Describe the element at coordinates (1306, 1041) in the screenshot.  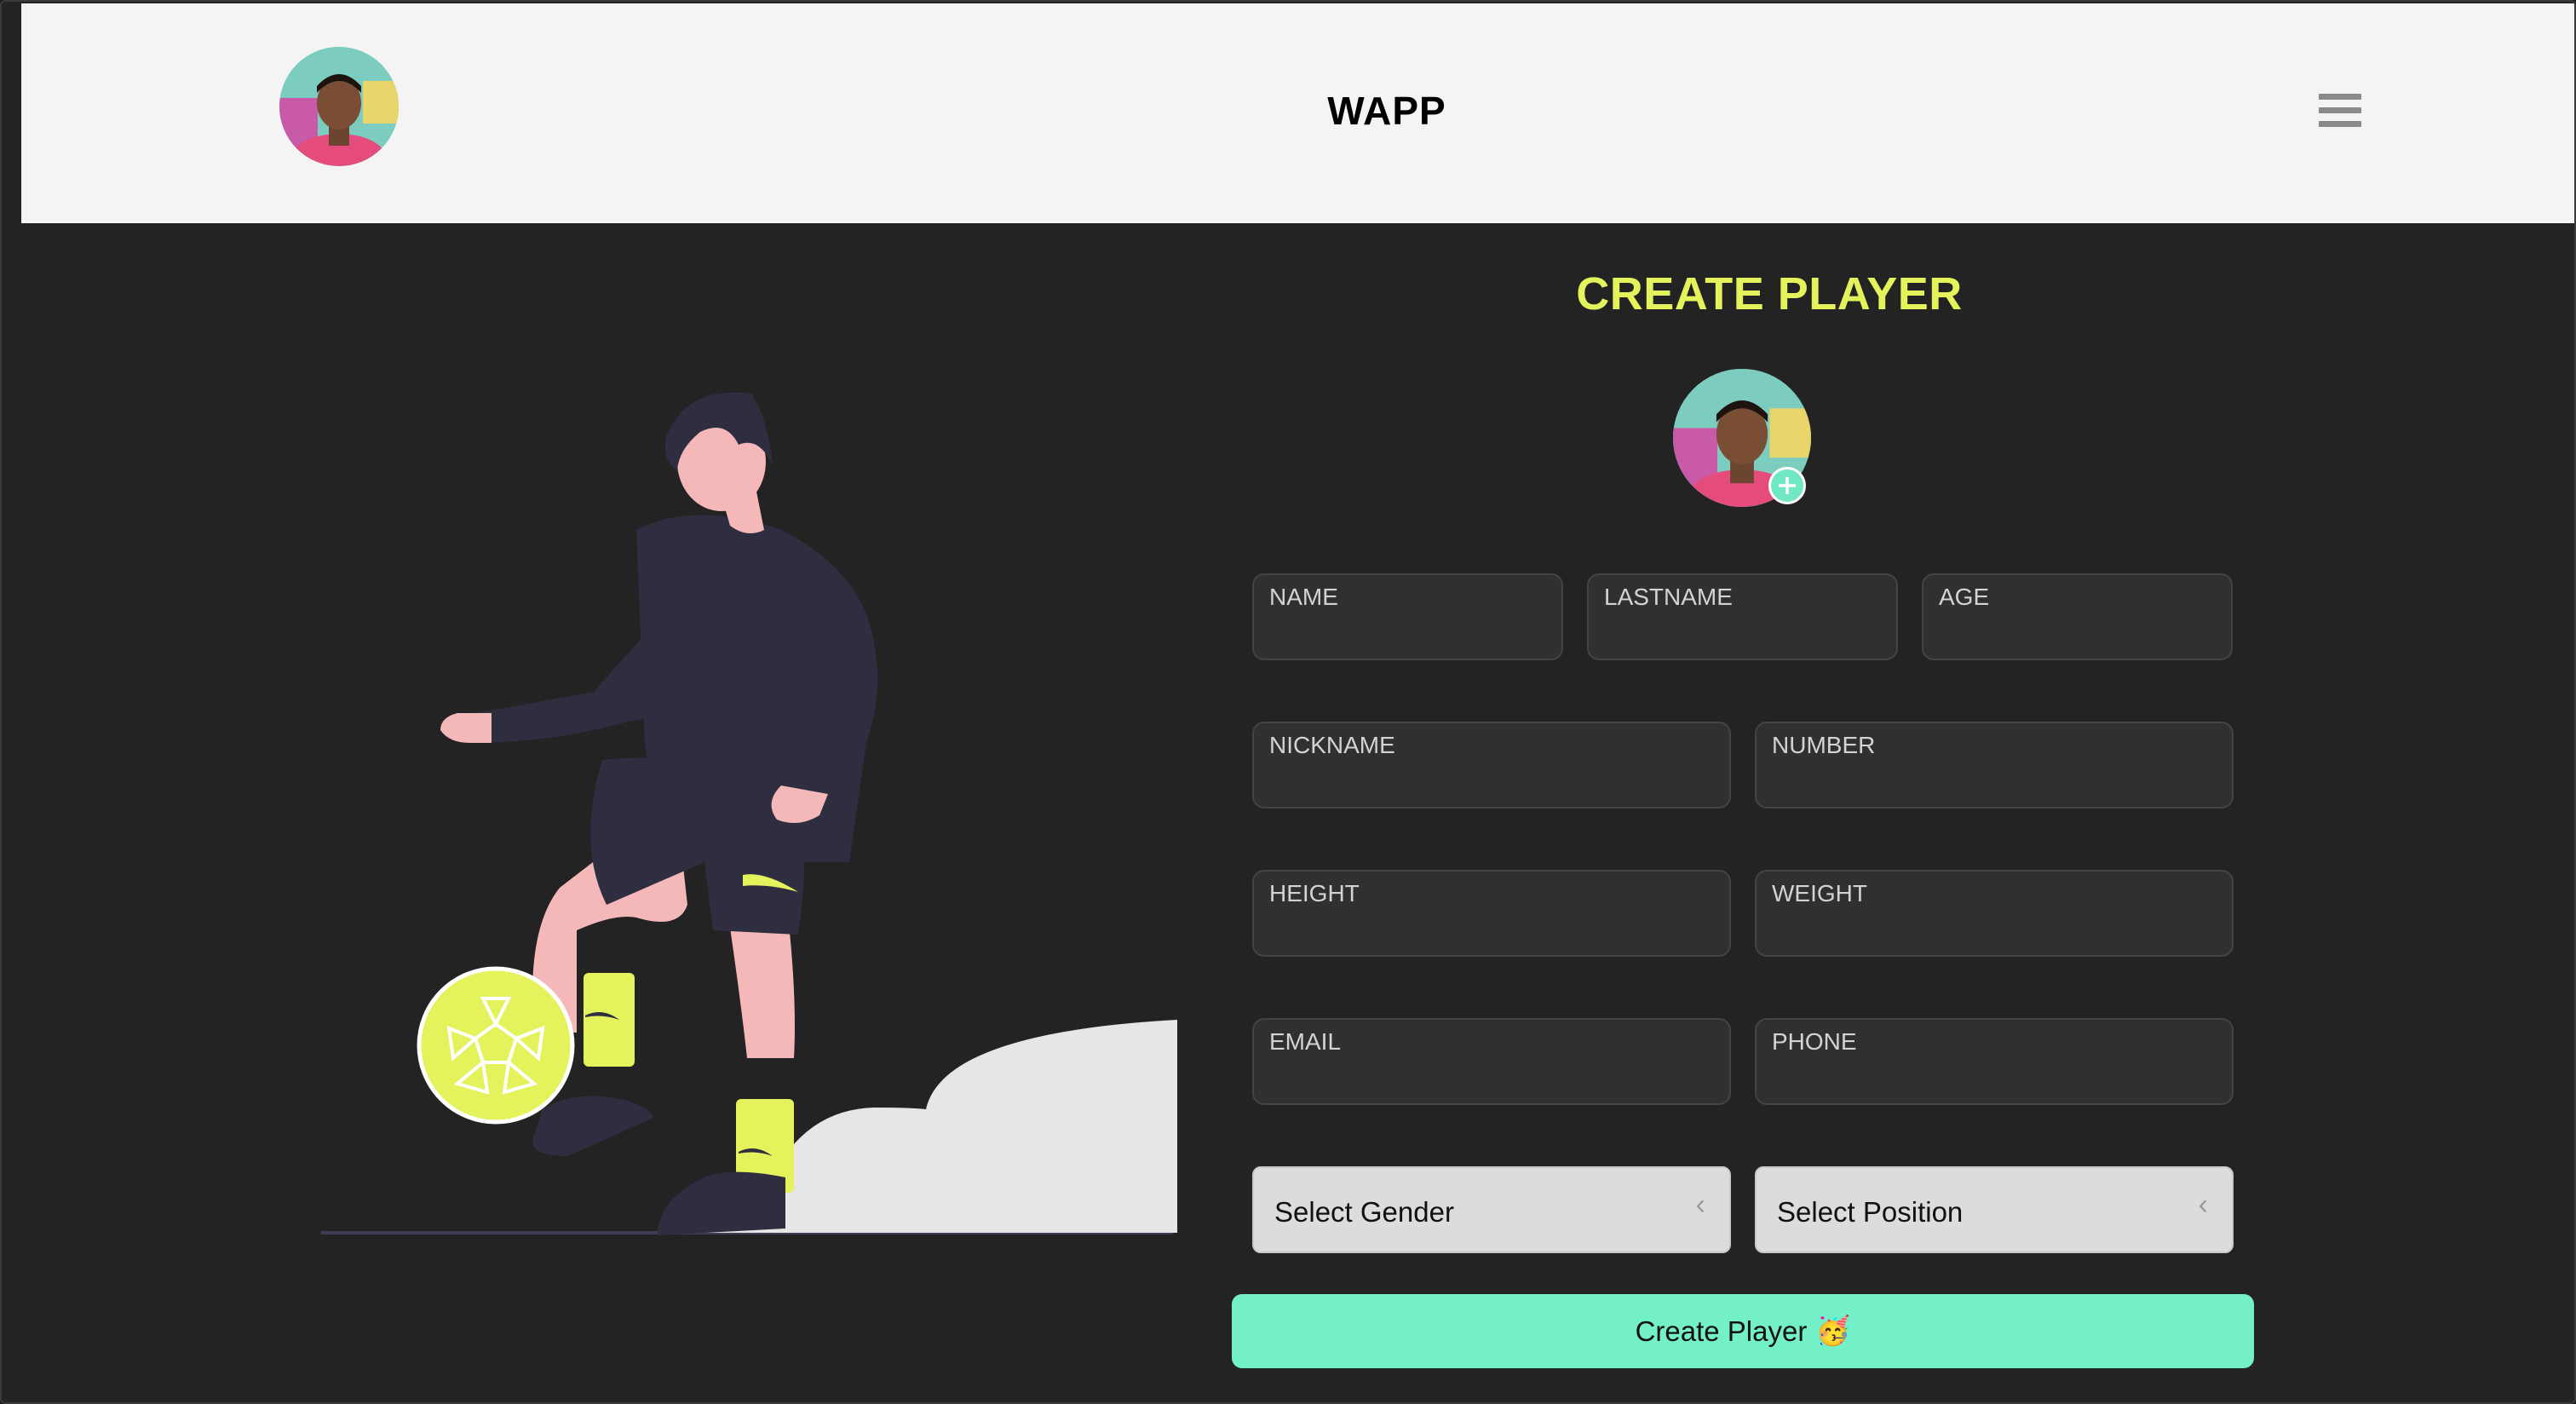
I see `email-label: EMAIL` at that location.